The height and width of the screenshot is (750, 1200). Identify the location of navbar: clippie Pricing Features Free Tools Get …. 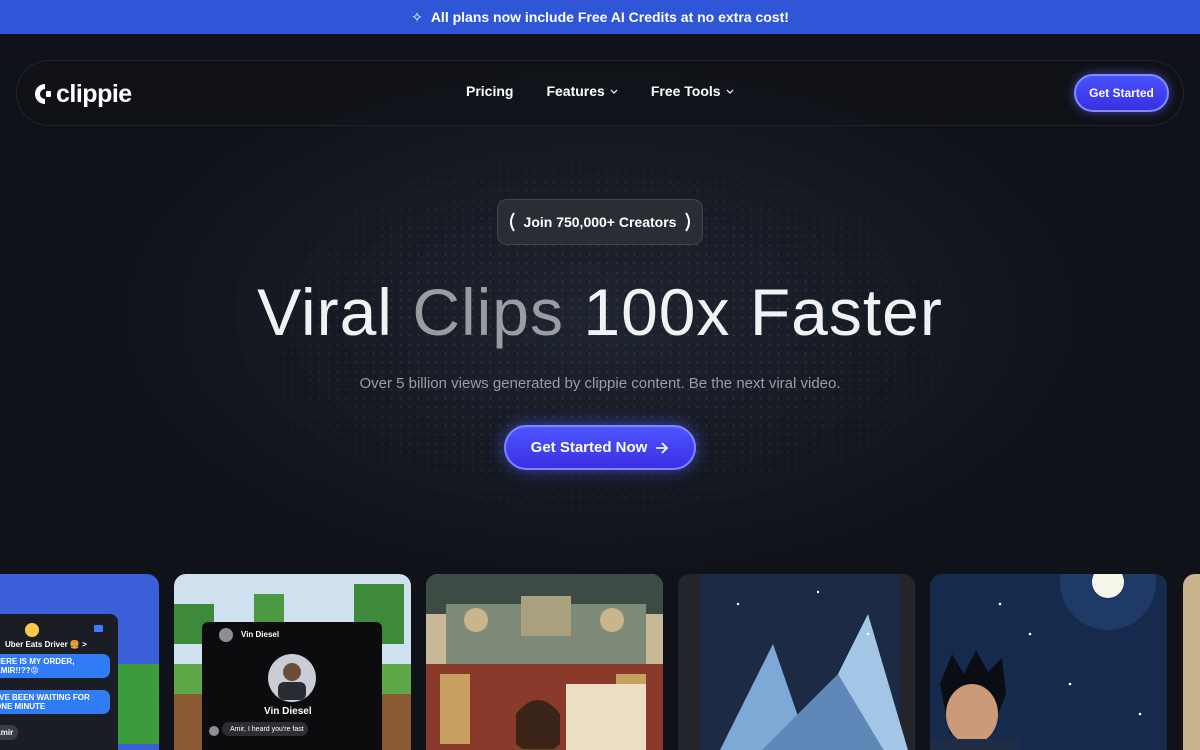
(600, 93).